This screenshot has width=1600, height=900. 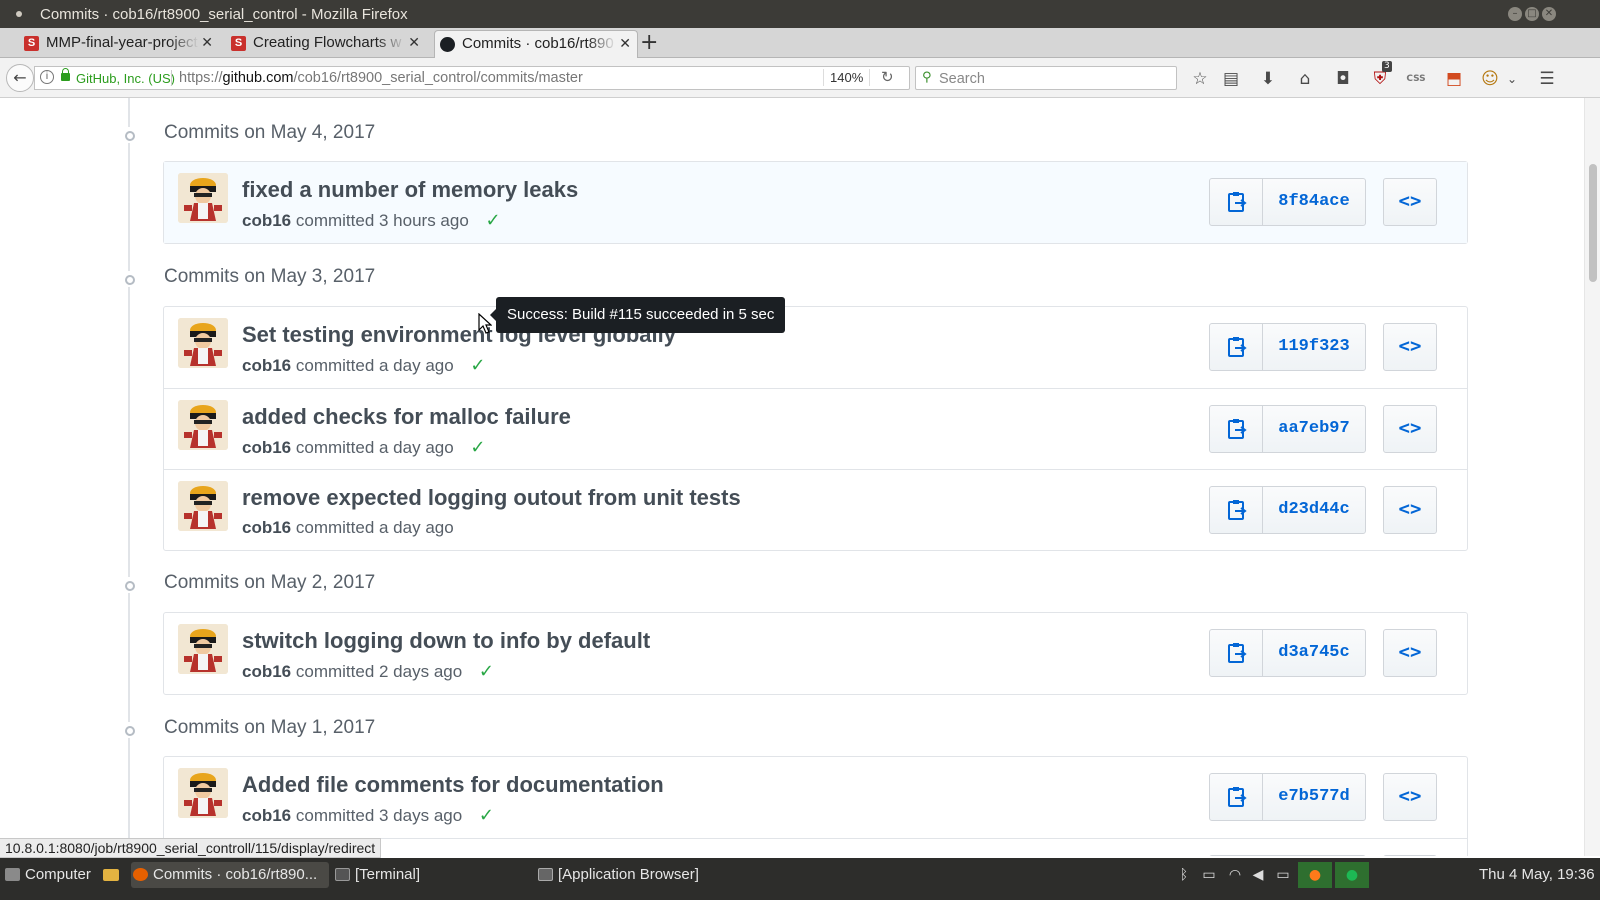 I want to click on commit-message: added checks for malloc failure, so click(x=406, y=417).